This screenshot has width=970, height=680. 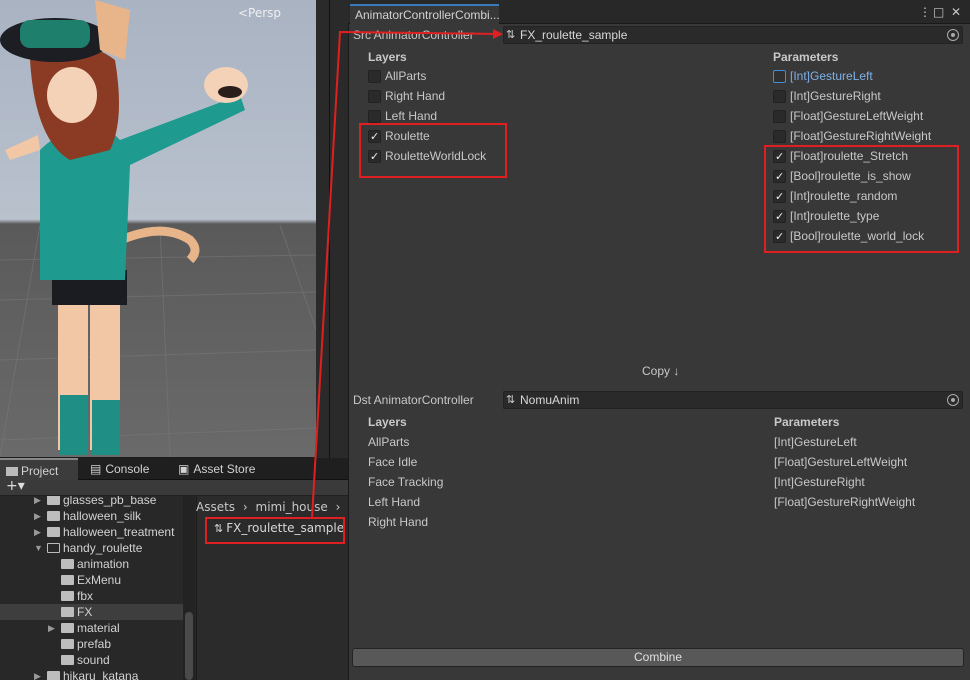 I want to click on annotation-arrow, so click(x=407, y=274).